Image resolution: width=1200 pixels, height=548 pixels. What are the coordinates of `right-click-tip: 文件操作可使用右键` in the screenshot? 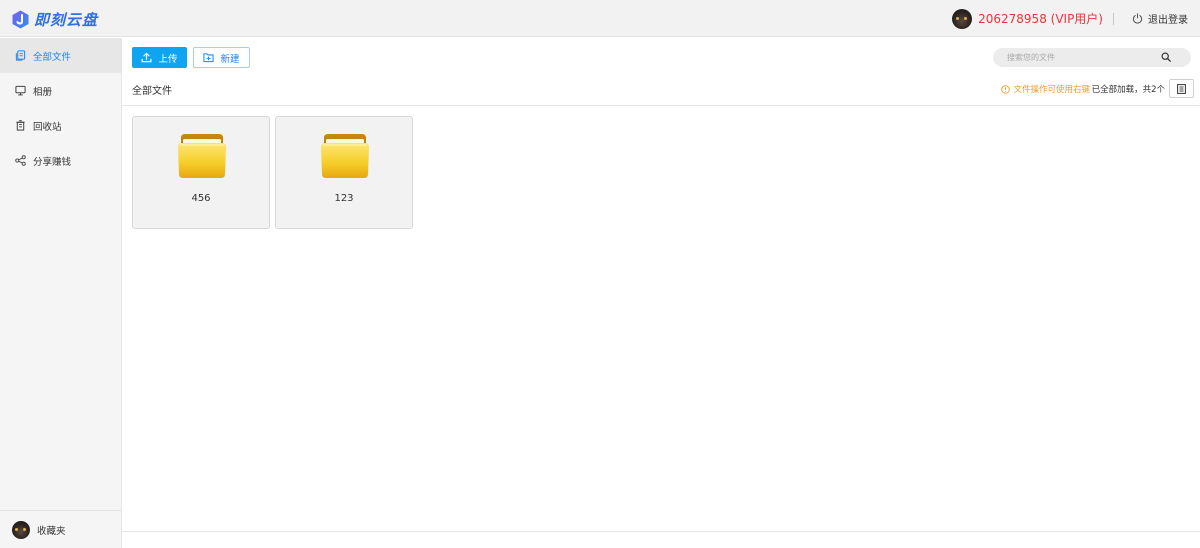 It's located at (1045, 89).